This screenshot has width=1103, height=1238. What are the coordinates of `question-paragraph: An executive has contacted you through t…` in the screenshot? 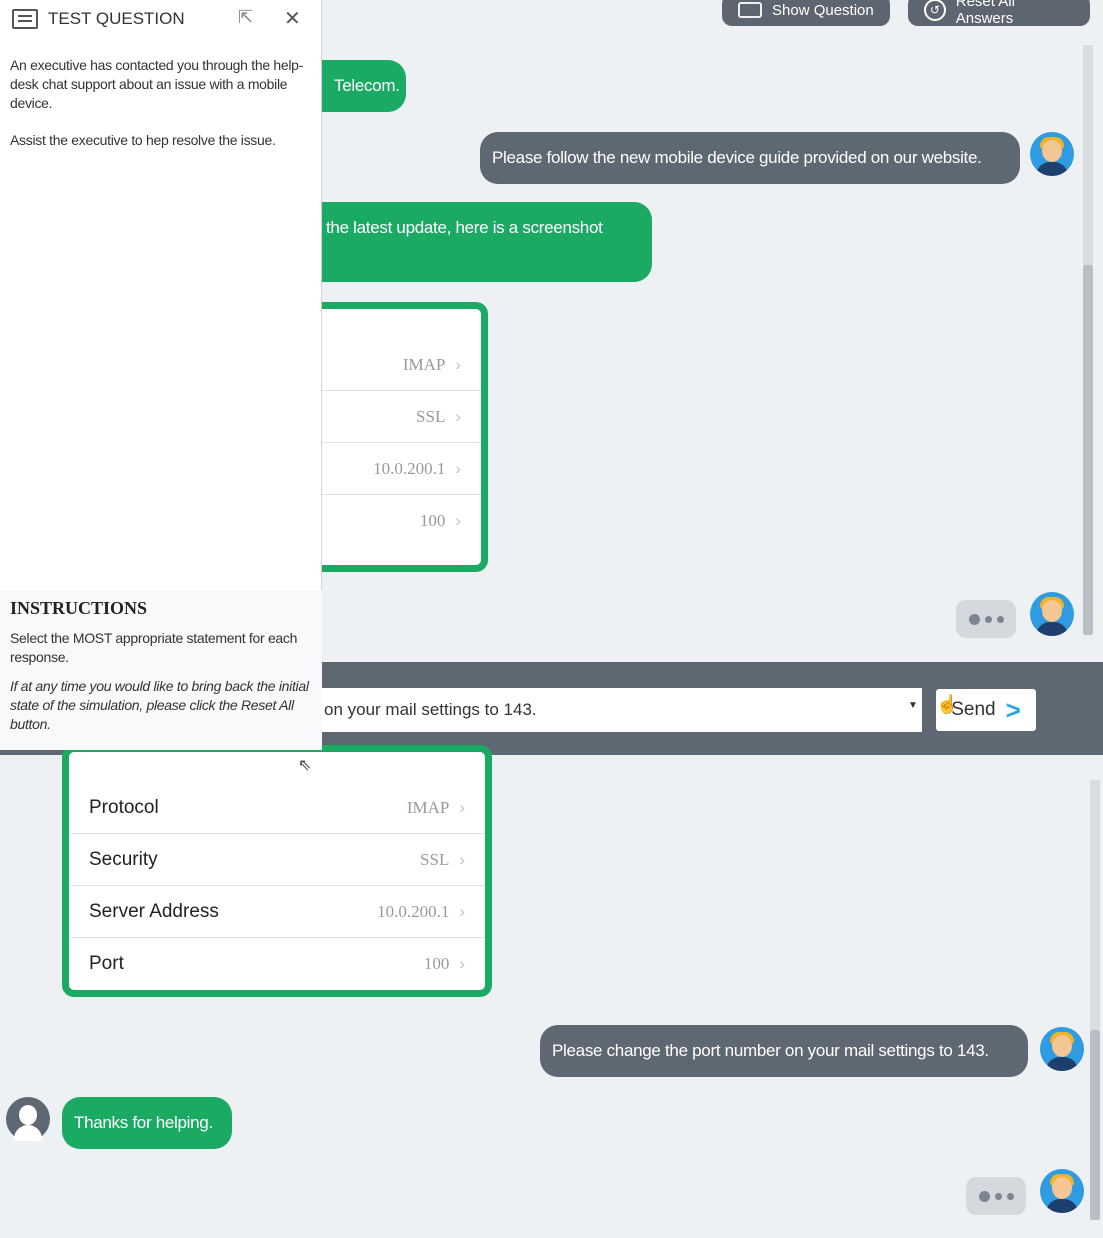 It's located at (157, 84).